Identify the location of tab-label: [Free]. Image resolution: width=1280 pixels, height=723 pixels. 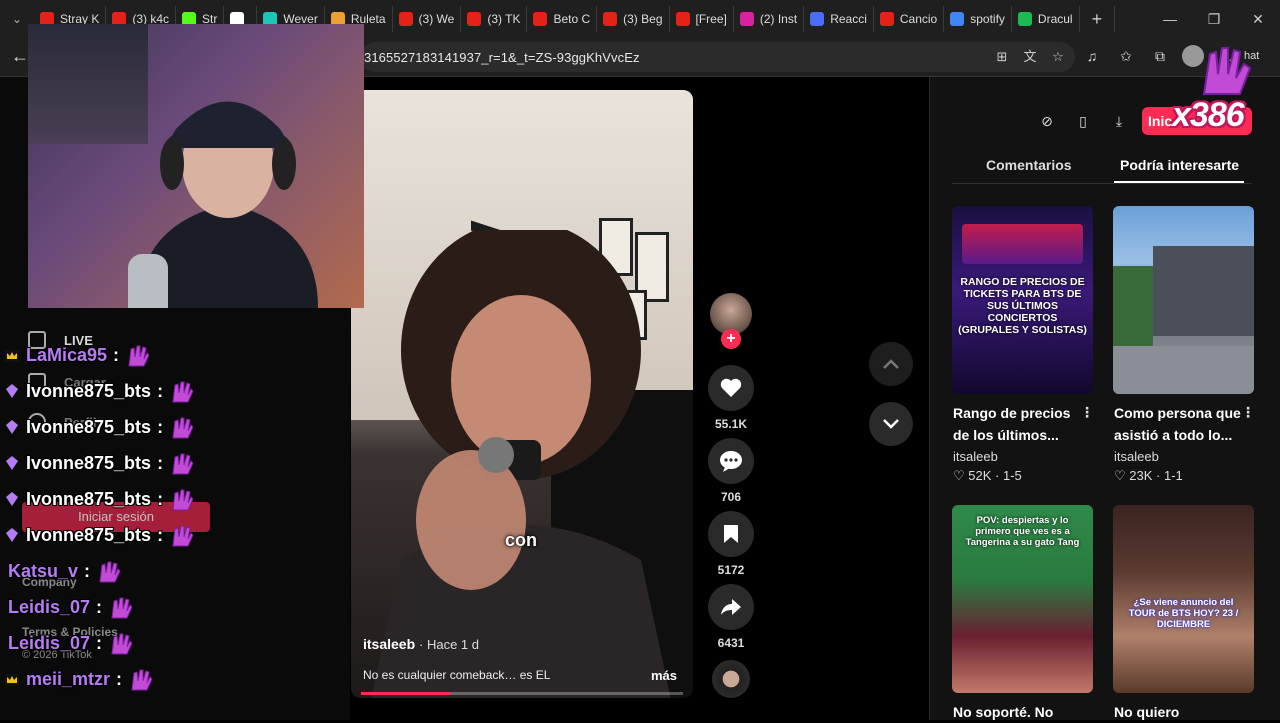
(711, 19).